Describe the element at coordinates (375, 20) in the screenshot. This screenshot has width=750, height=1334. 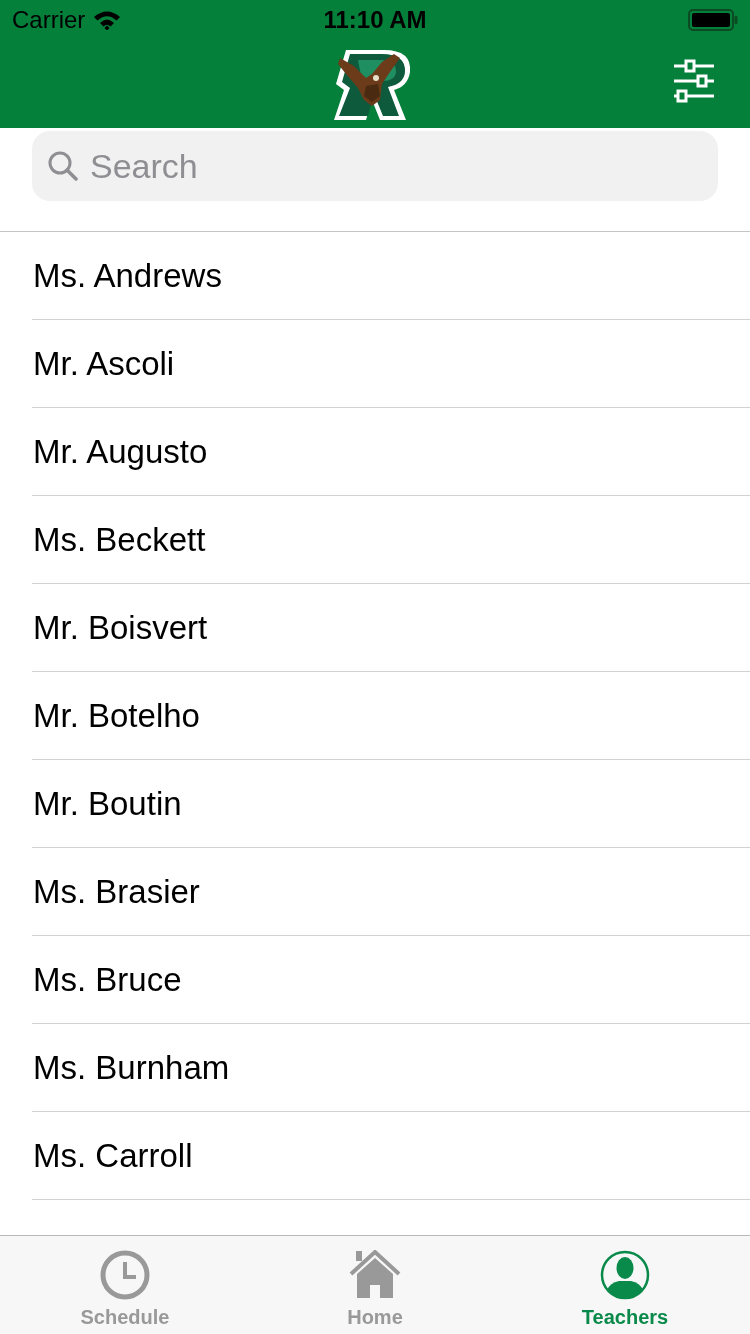
I see `status-time: 11:10 AM` at that location.